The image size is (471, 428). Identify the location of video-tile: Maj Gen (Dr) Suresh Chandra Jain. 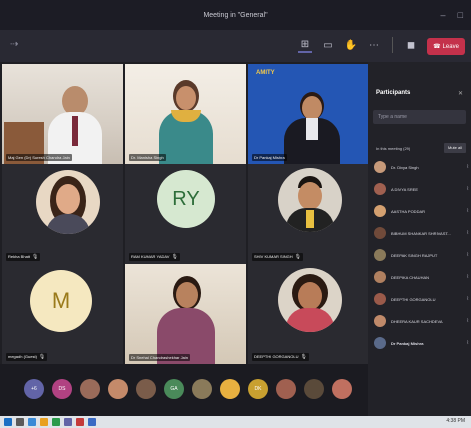
(62, 114).